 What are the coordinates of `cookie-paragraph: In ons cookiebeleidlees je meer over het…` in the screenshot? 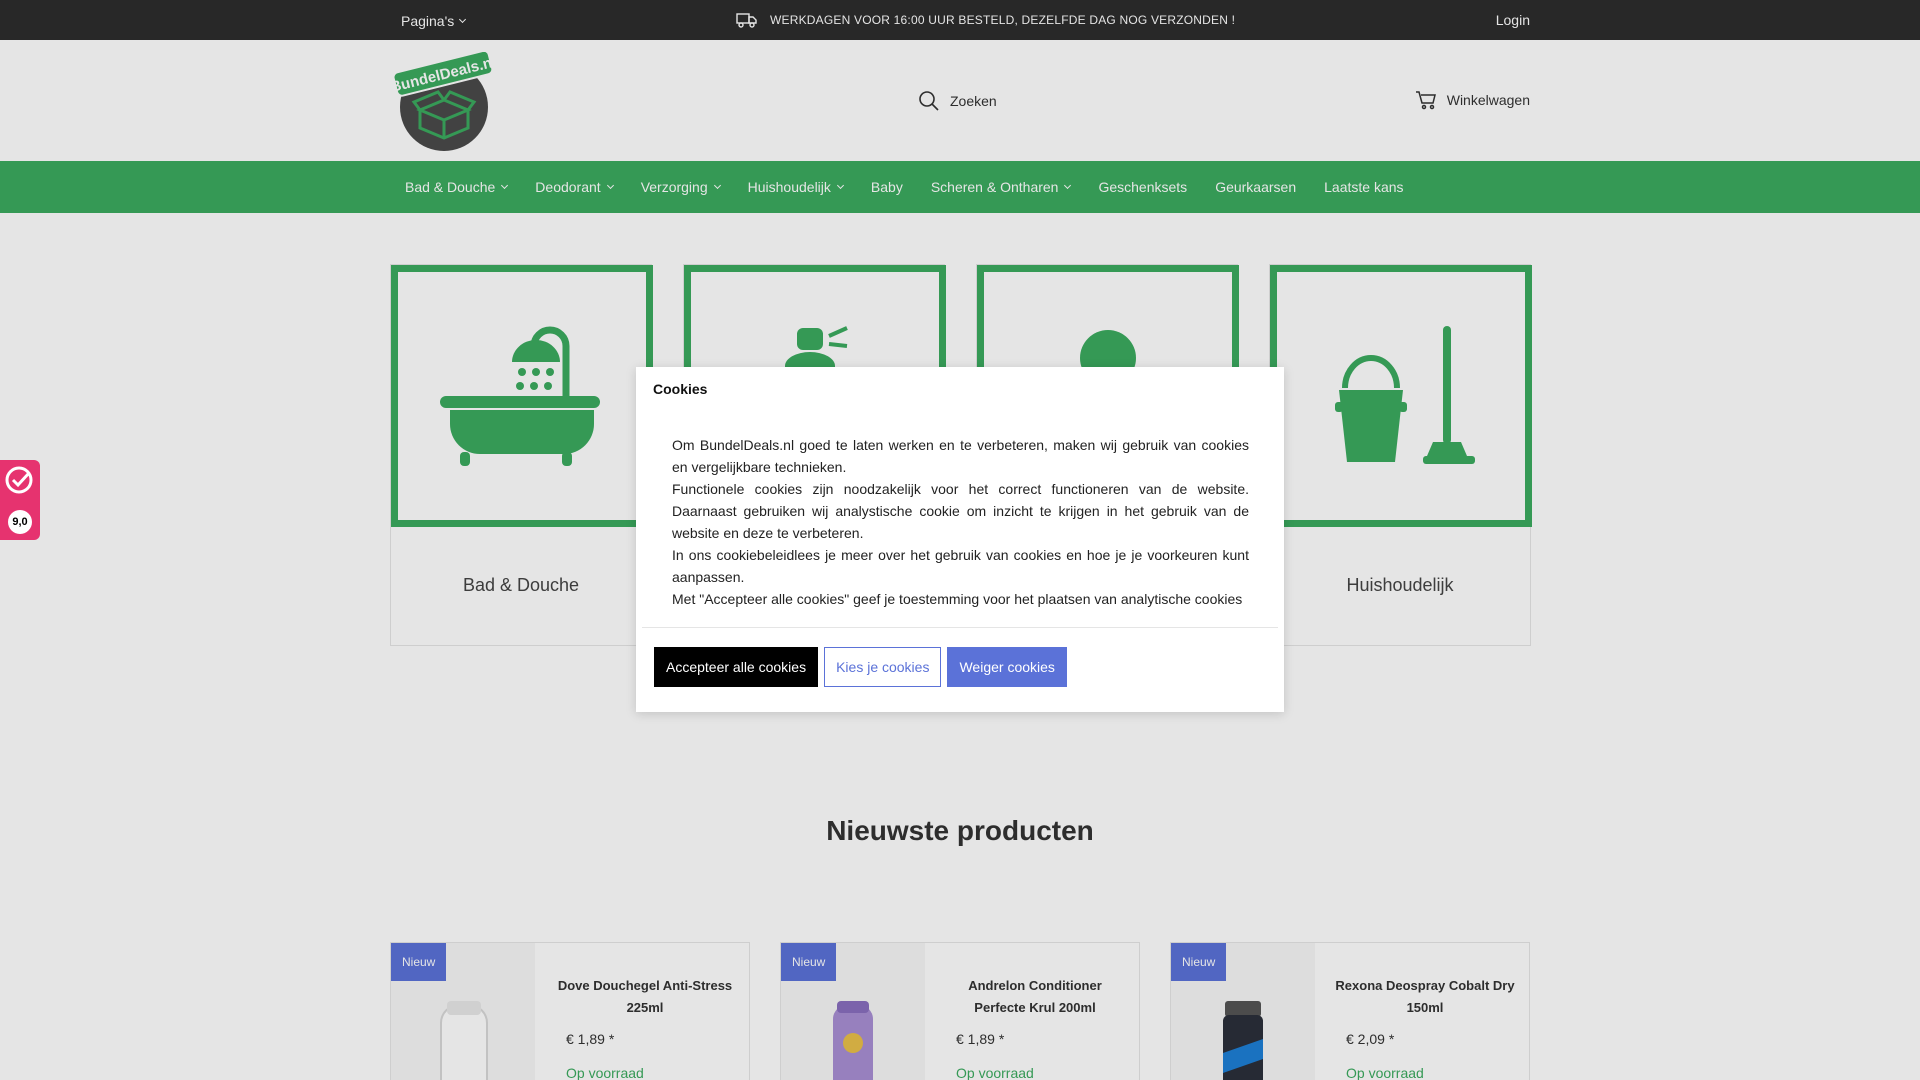 It's located at (960, 566).